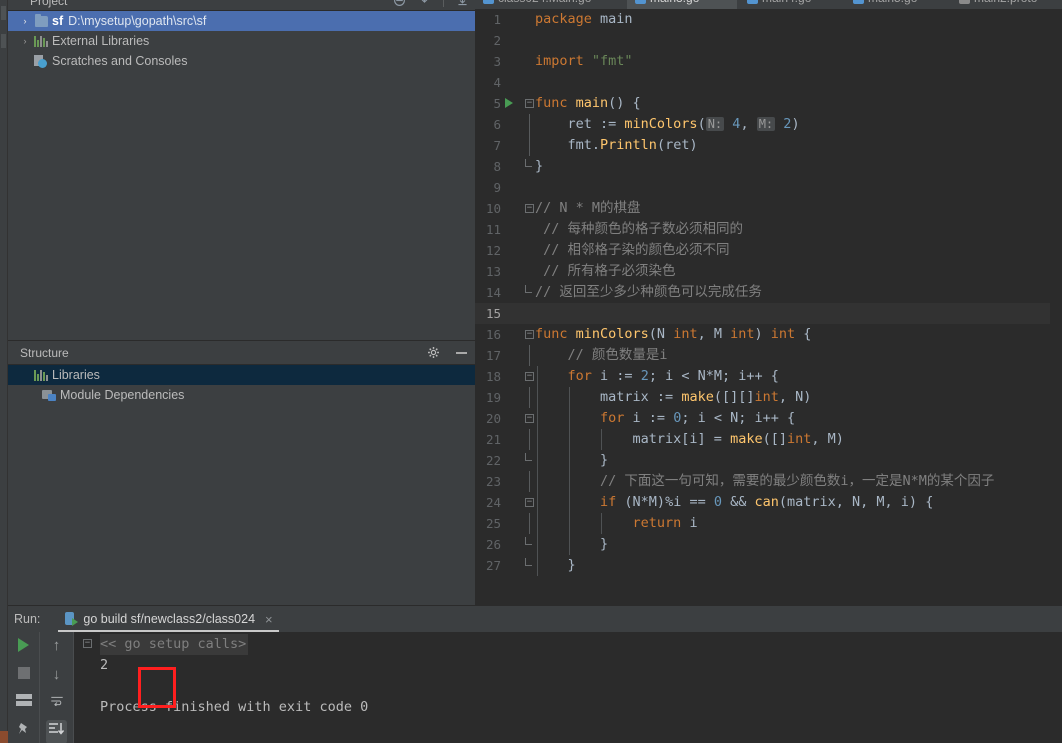 Image resolution: width=1062 pixels, height=743 pixels. What do you see at coordinates (4, 737) in the screenshot?
I see `strip-mark-terminal` at bounding box center [4, 737].